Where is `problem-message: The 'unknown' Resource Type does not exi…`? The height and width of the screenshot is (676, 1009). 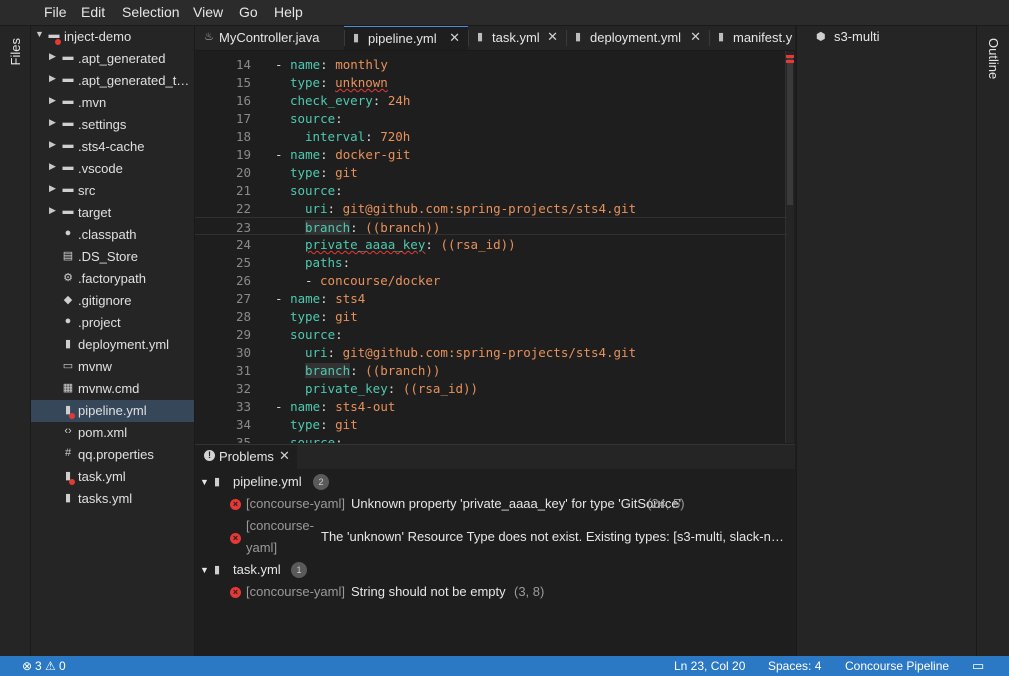
problem-message: The 'unknown' Resource Type does not exi… is located at coordinates (552, 536).